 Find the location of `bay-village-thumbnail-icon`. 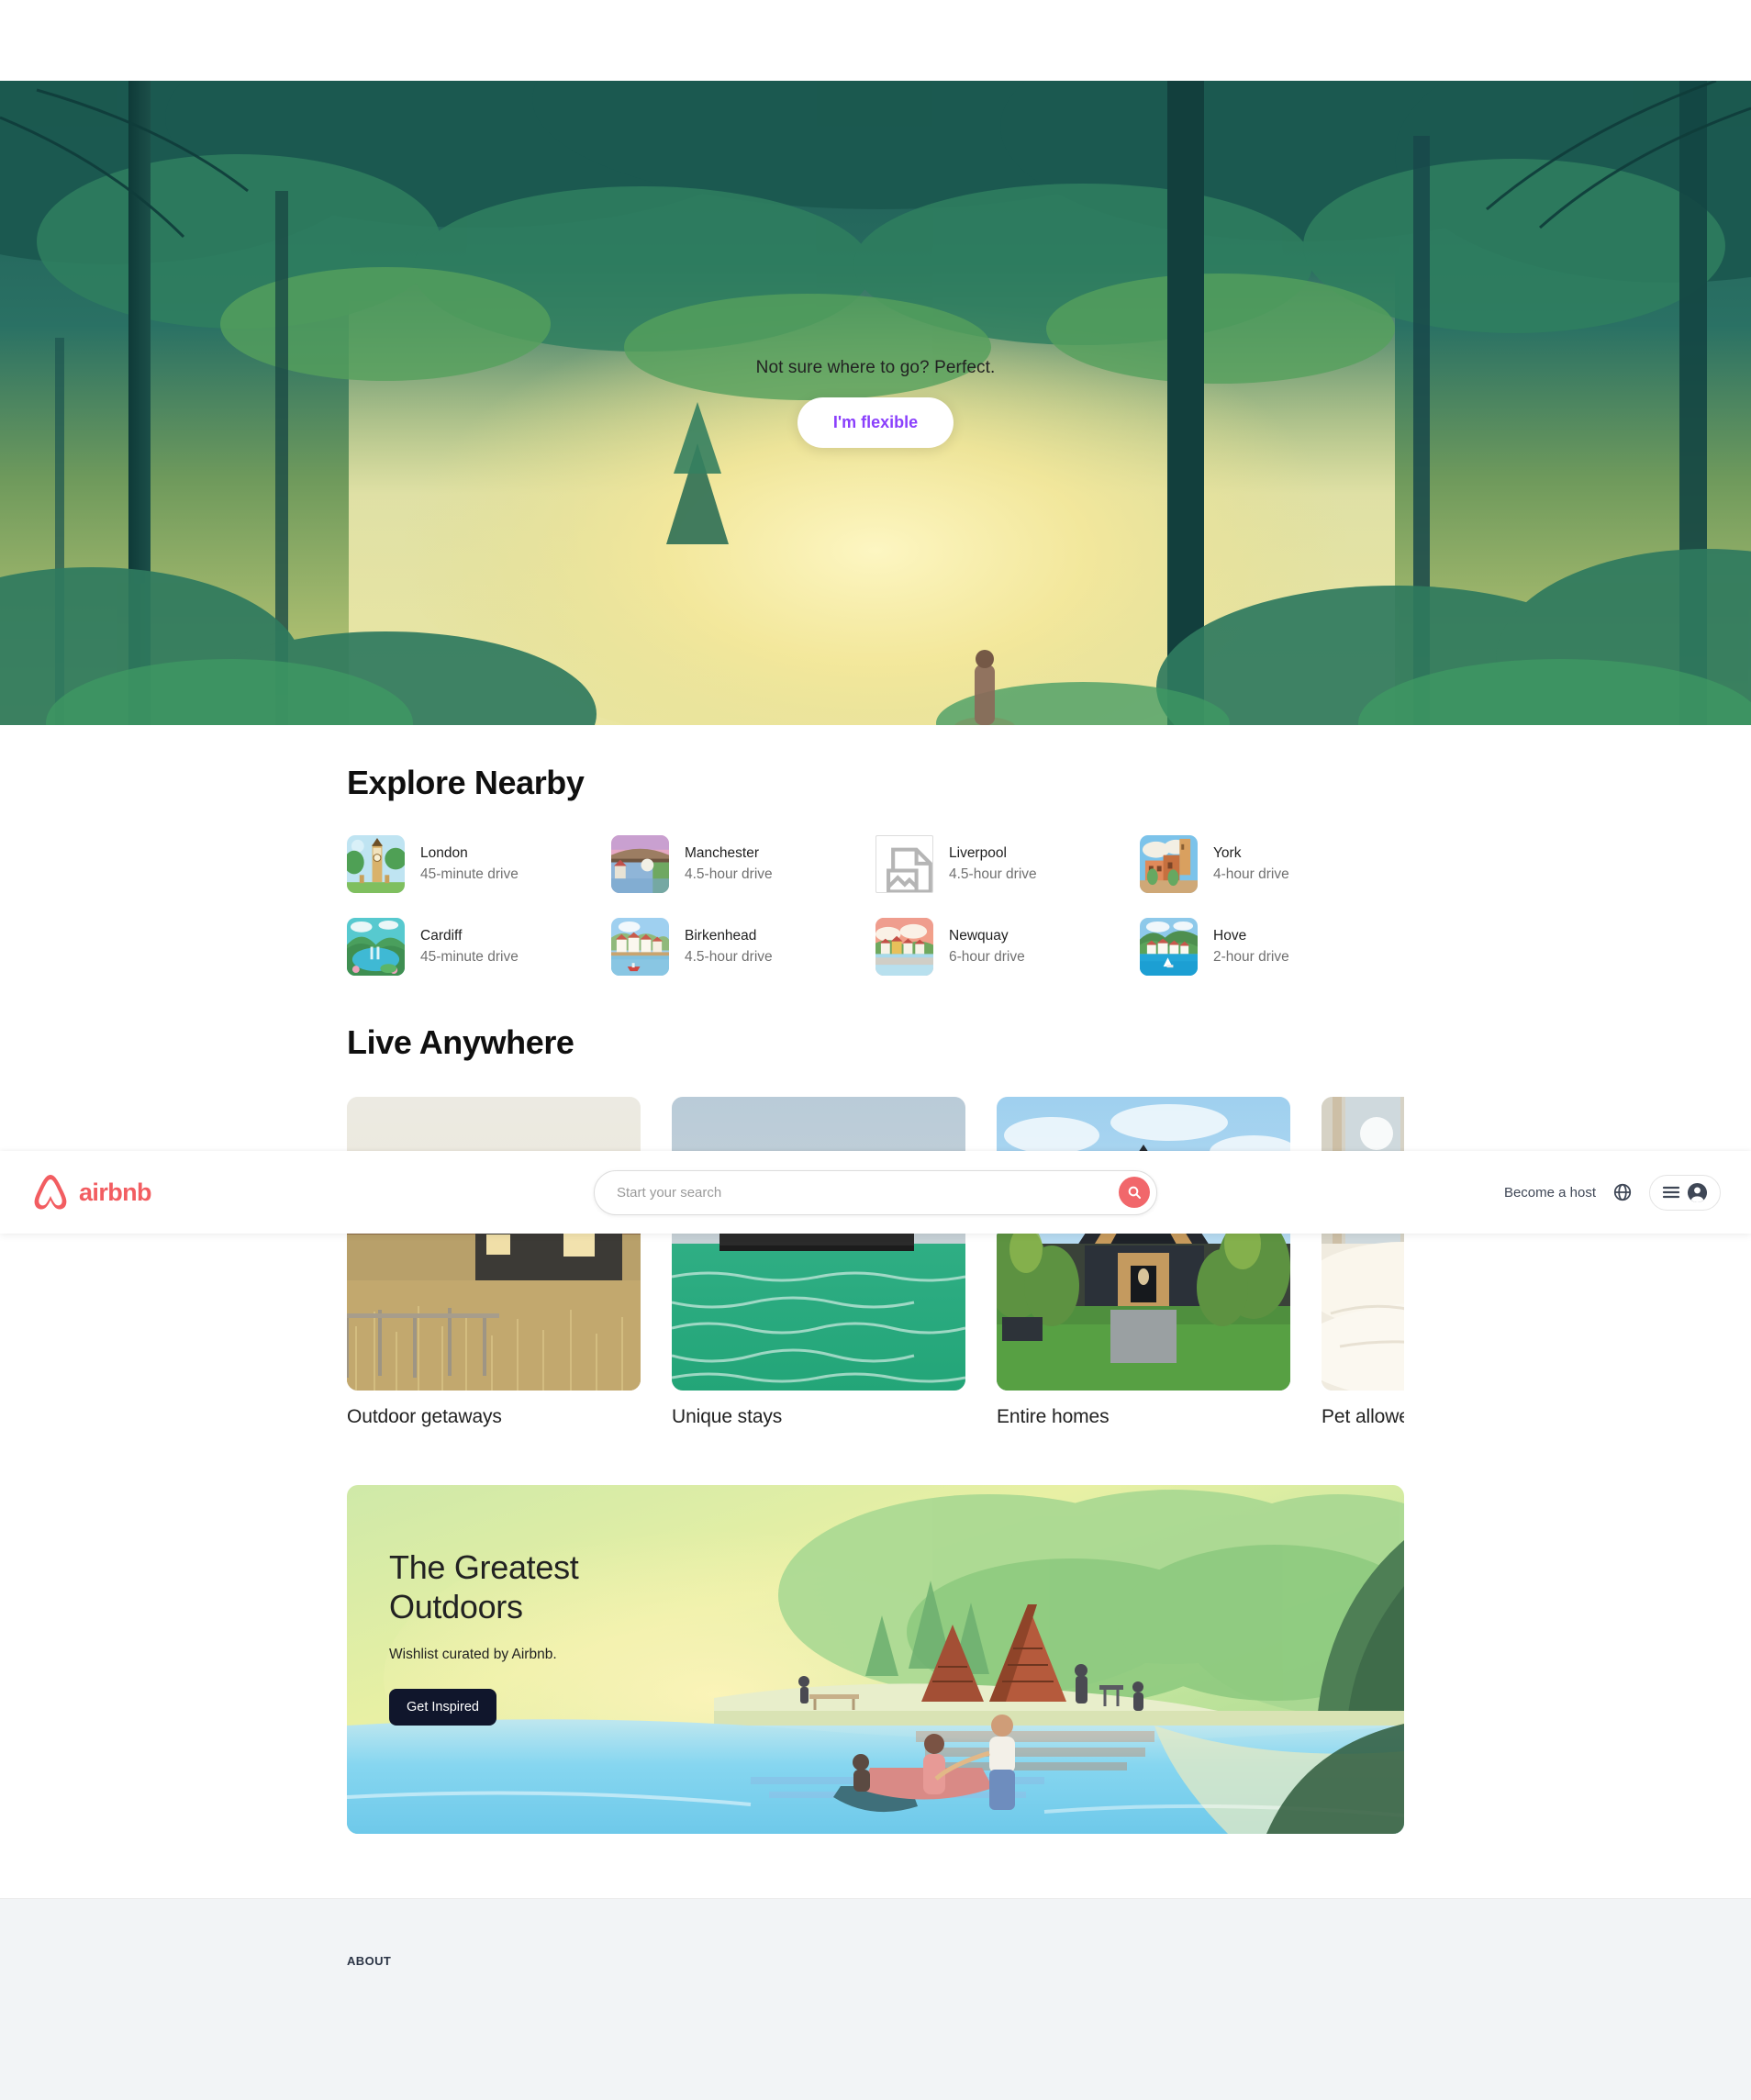

bay-village-thumbnail-icon is located at coordinates (1169, 947).